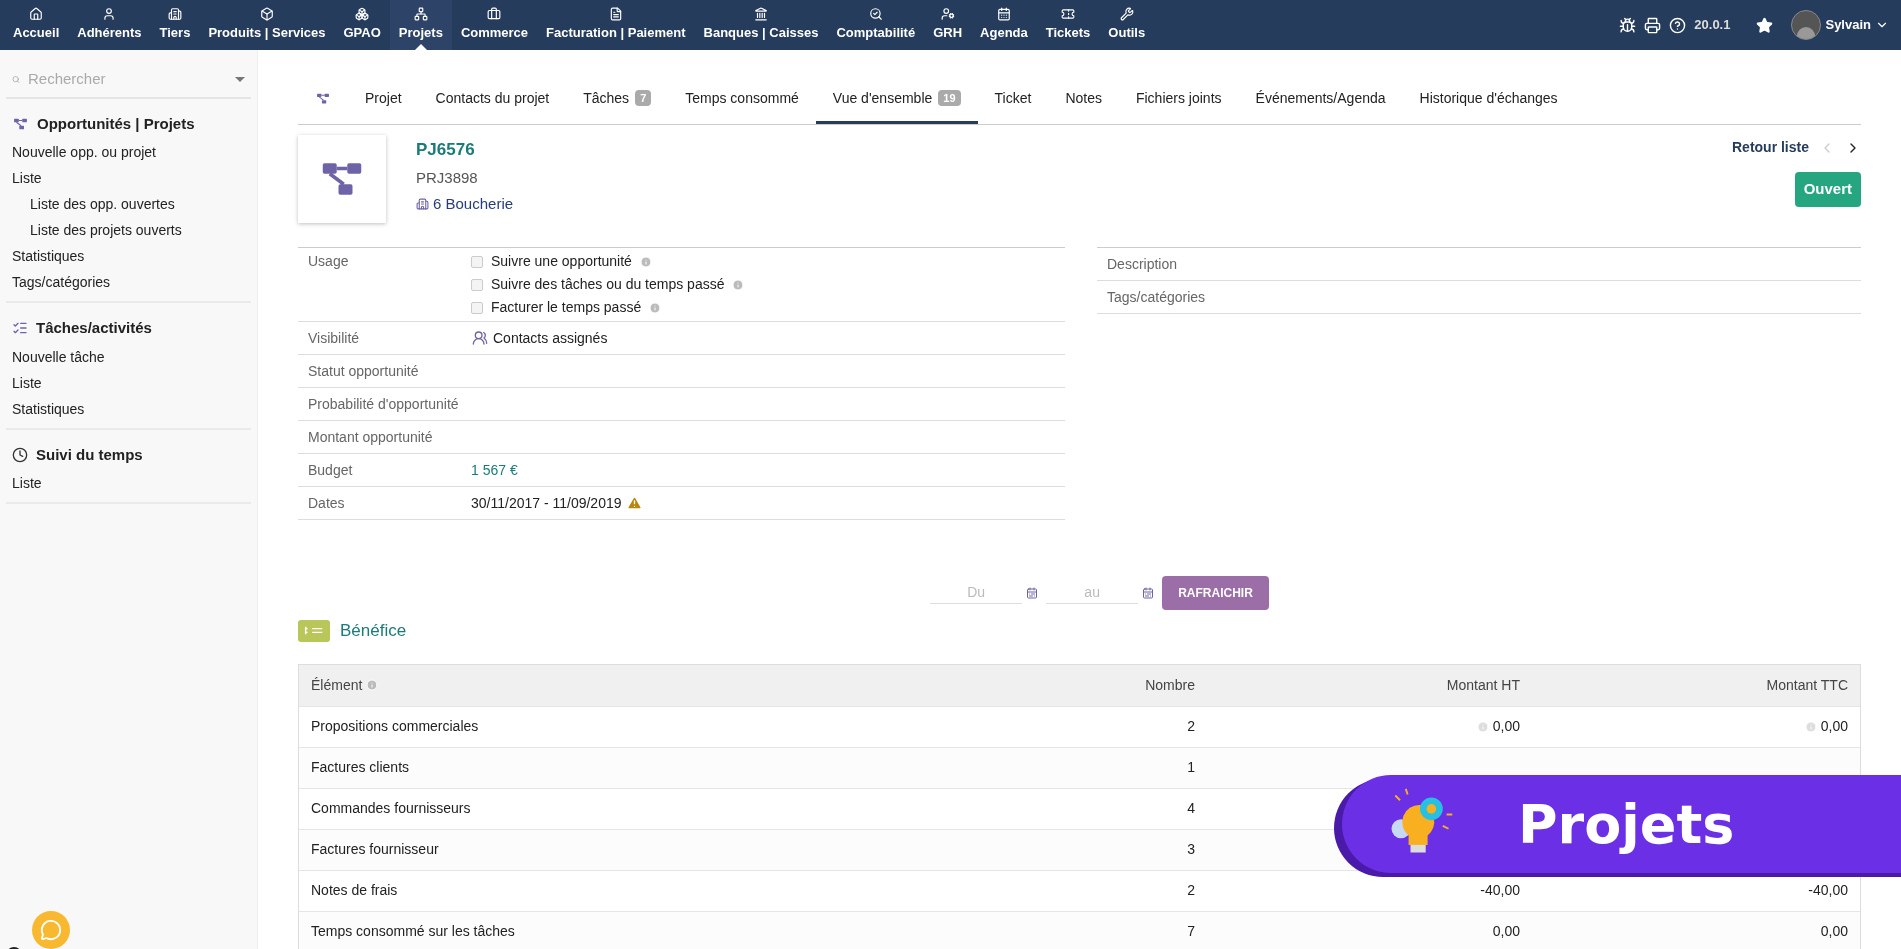 Image resolution: width=1901 pixels, height=949 pixels. Describe the element at coordinates (89, 454) in the screenshot. I see `section-title: Suivi du temps` at that location.